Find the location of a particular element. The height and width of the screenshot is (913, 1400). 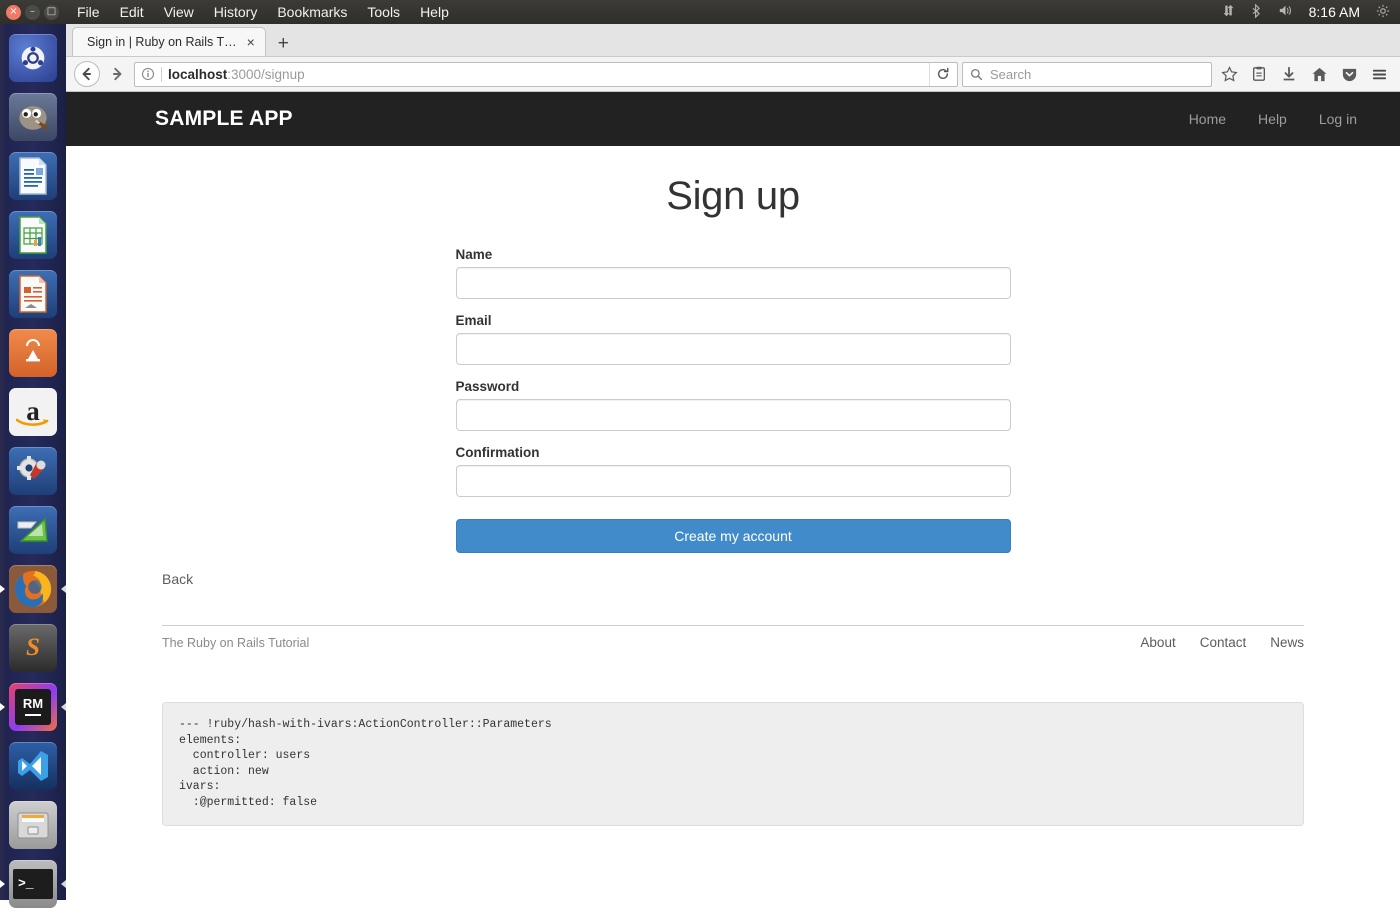

panel-indicators: 8:16 AM is located at coordinates (1311, 12).